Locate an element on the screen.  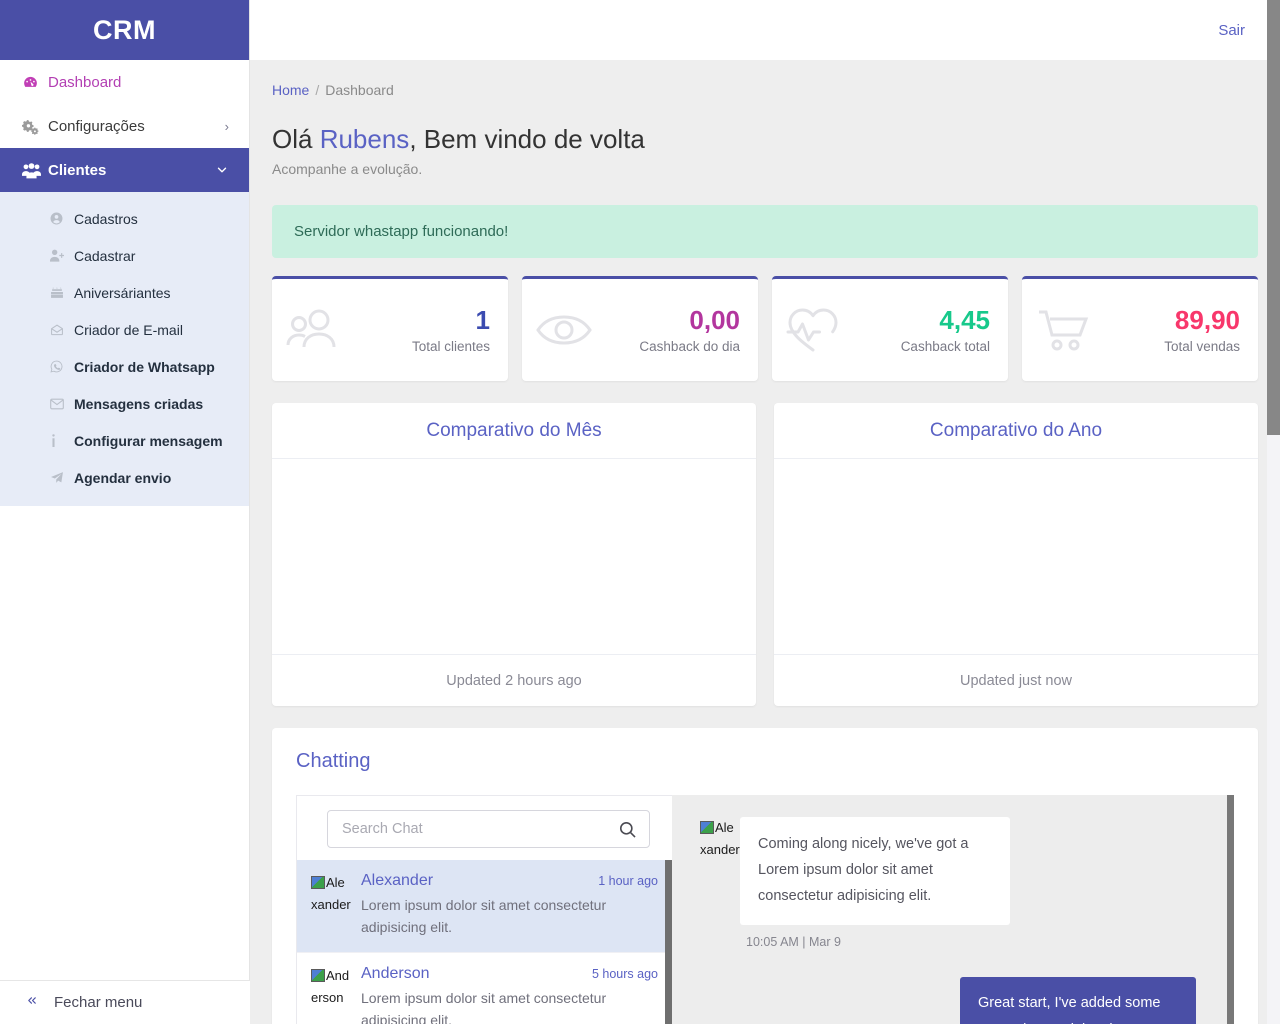
eye-icon is located at coordinates (564, 330).